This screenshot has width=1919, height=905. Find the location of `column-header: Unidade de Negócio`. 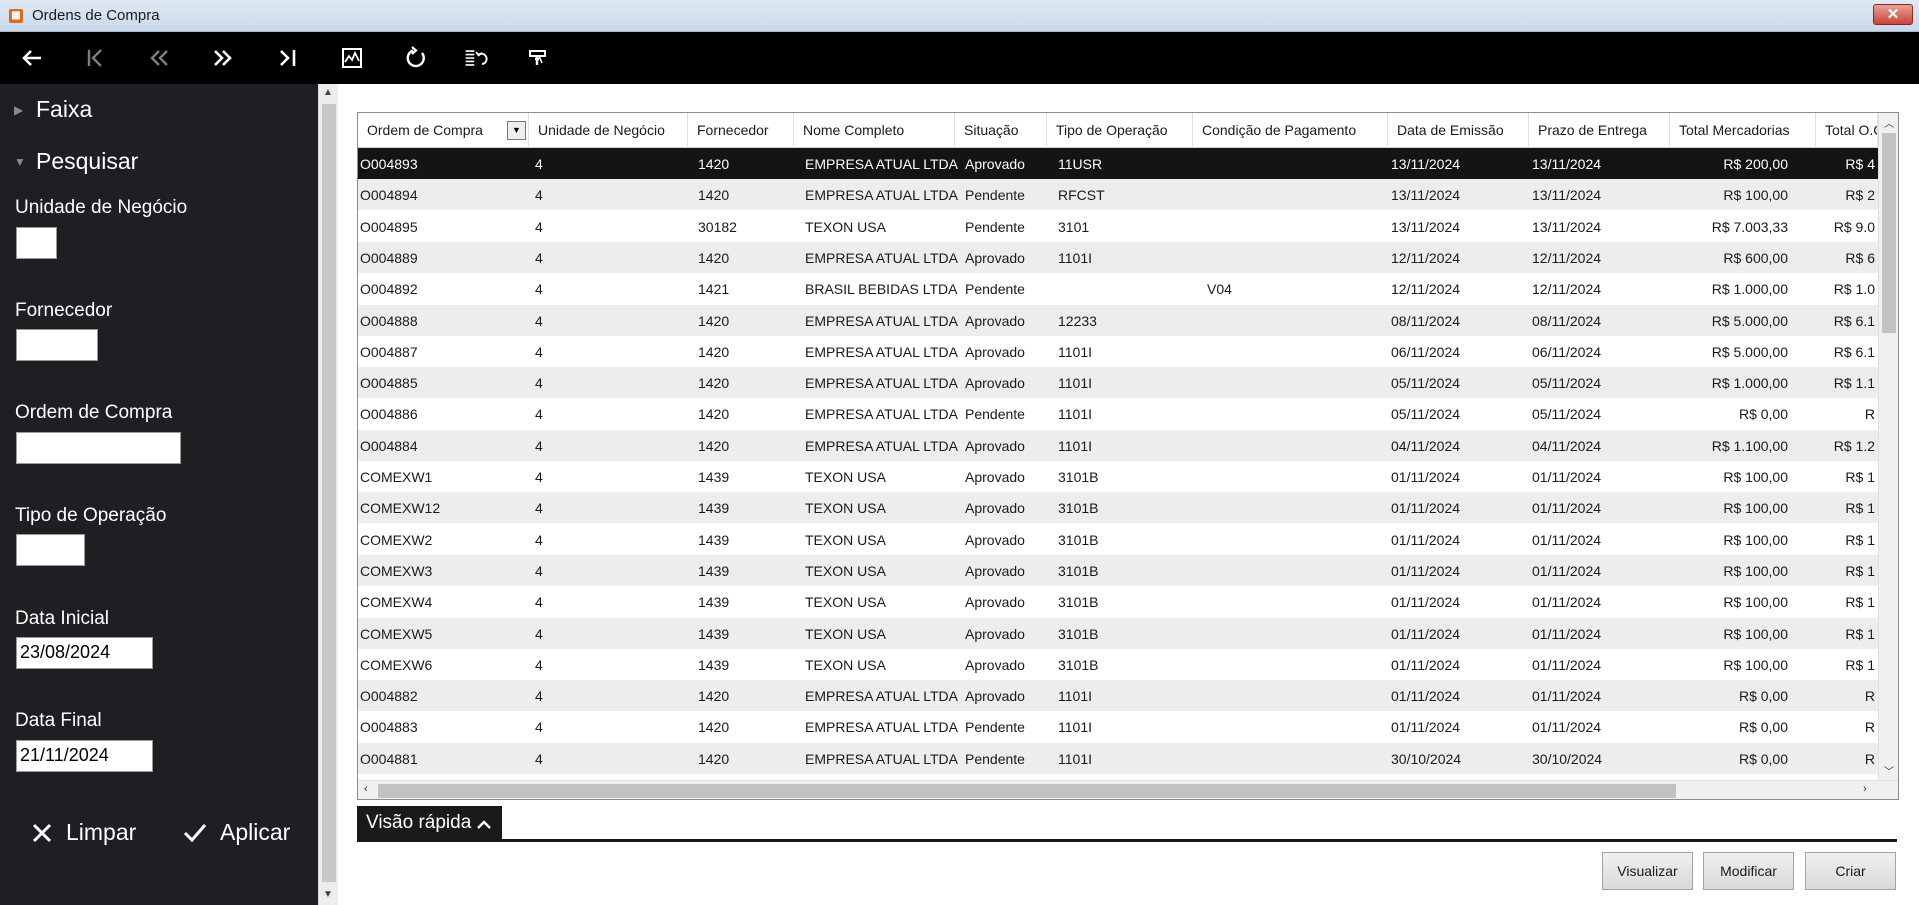

column-header: Unidade de Negócio is located at coordinates (608, 130).